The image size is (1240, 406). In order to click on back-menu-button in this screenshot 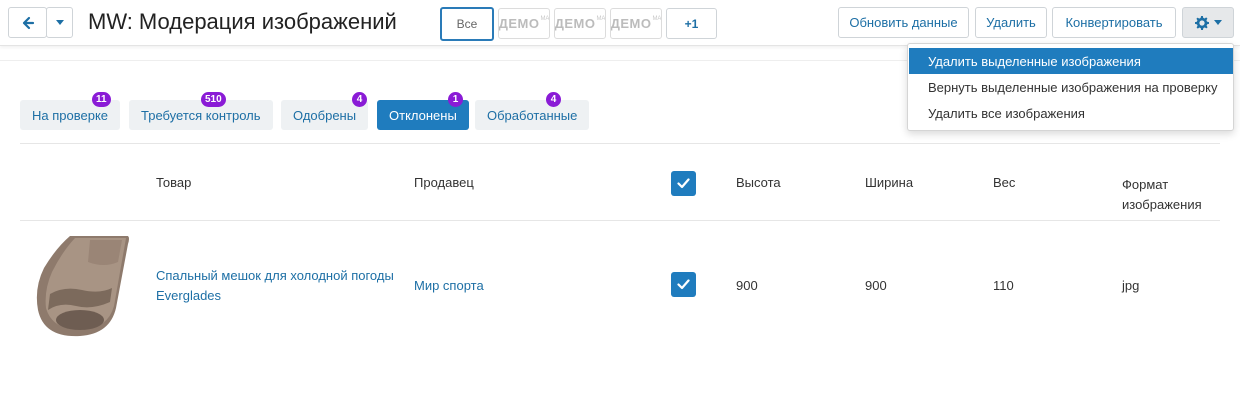, I will do `click(59, 22)`.